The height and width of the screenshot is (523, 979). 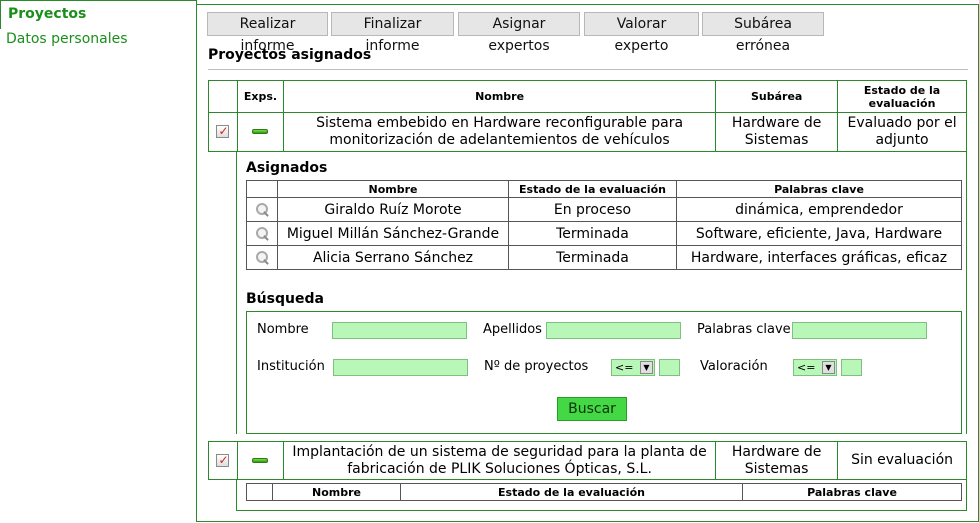 What do you see at coordinates (291, 366) in the screenshot?
I see `institucion-label: Institución` at bounding box center [291, 366].